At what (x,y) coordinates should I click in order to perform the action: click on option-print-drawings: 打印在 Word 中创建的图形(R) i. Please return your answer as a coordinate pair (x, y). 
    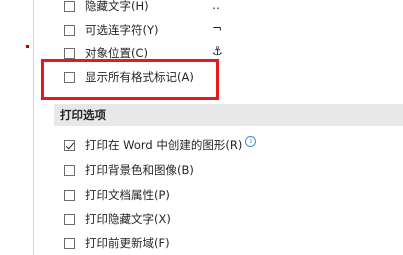
    Looking at the image, I should click on (229, 145).